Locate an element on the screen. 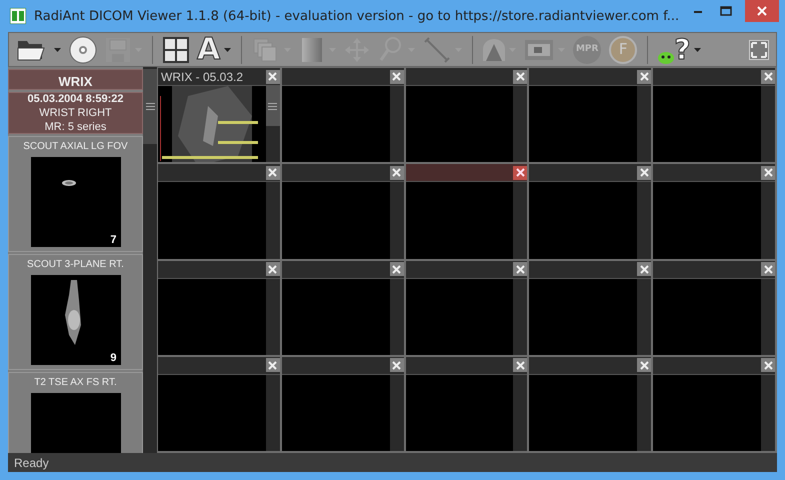  study-name-card: WRIX is located at coordinates (75, 79).